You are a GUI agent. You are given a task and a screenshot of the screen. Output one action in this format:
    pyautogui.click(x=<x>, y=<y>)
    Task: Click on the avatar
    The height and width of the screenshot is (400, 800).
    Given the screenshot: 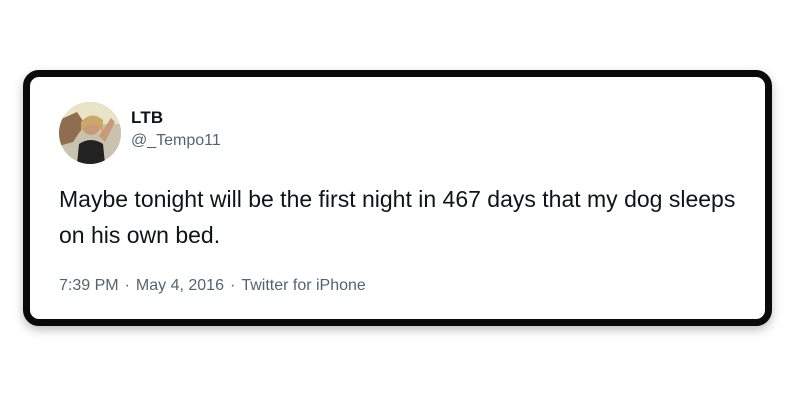 What is the action you would take?
    pyautogui.click(x=90, y=133)
    